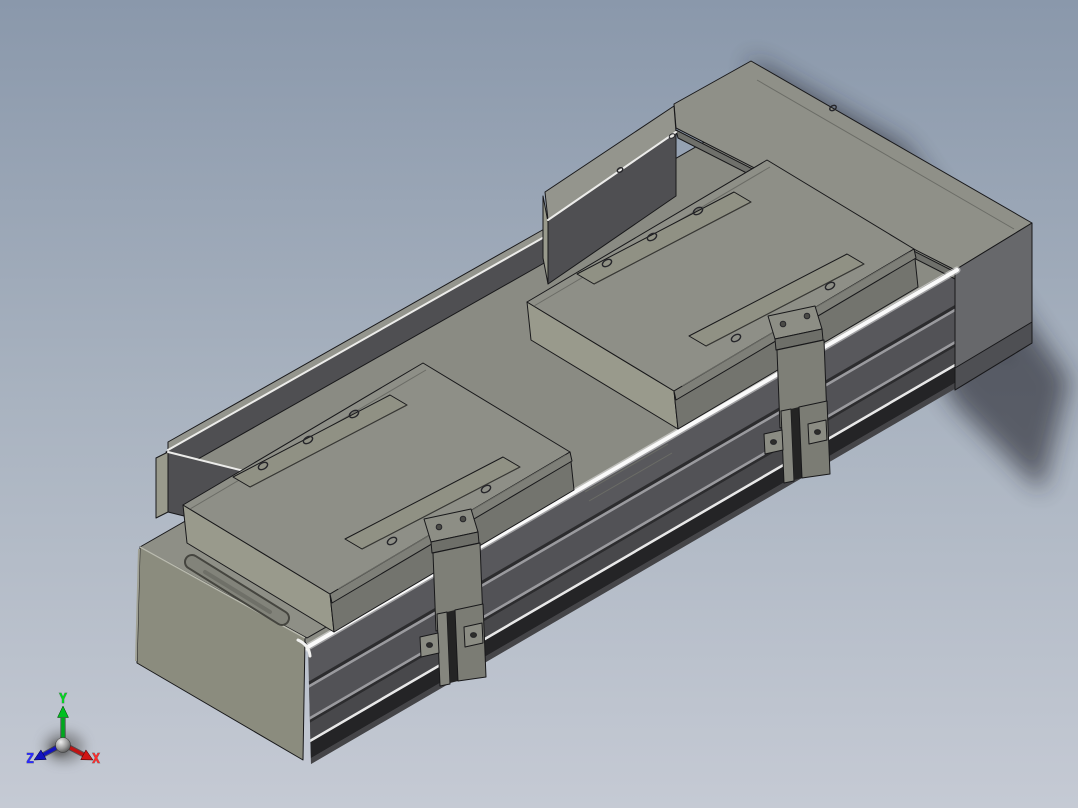  What do you see at coordinates (63, 699) in the screenshot?
I see `y-axis-label: Y` at bounding box center [63, 699].